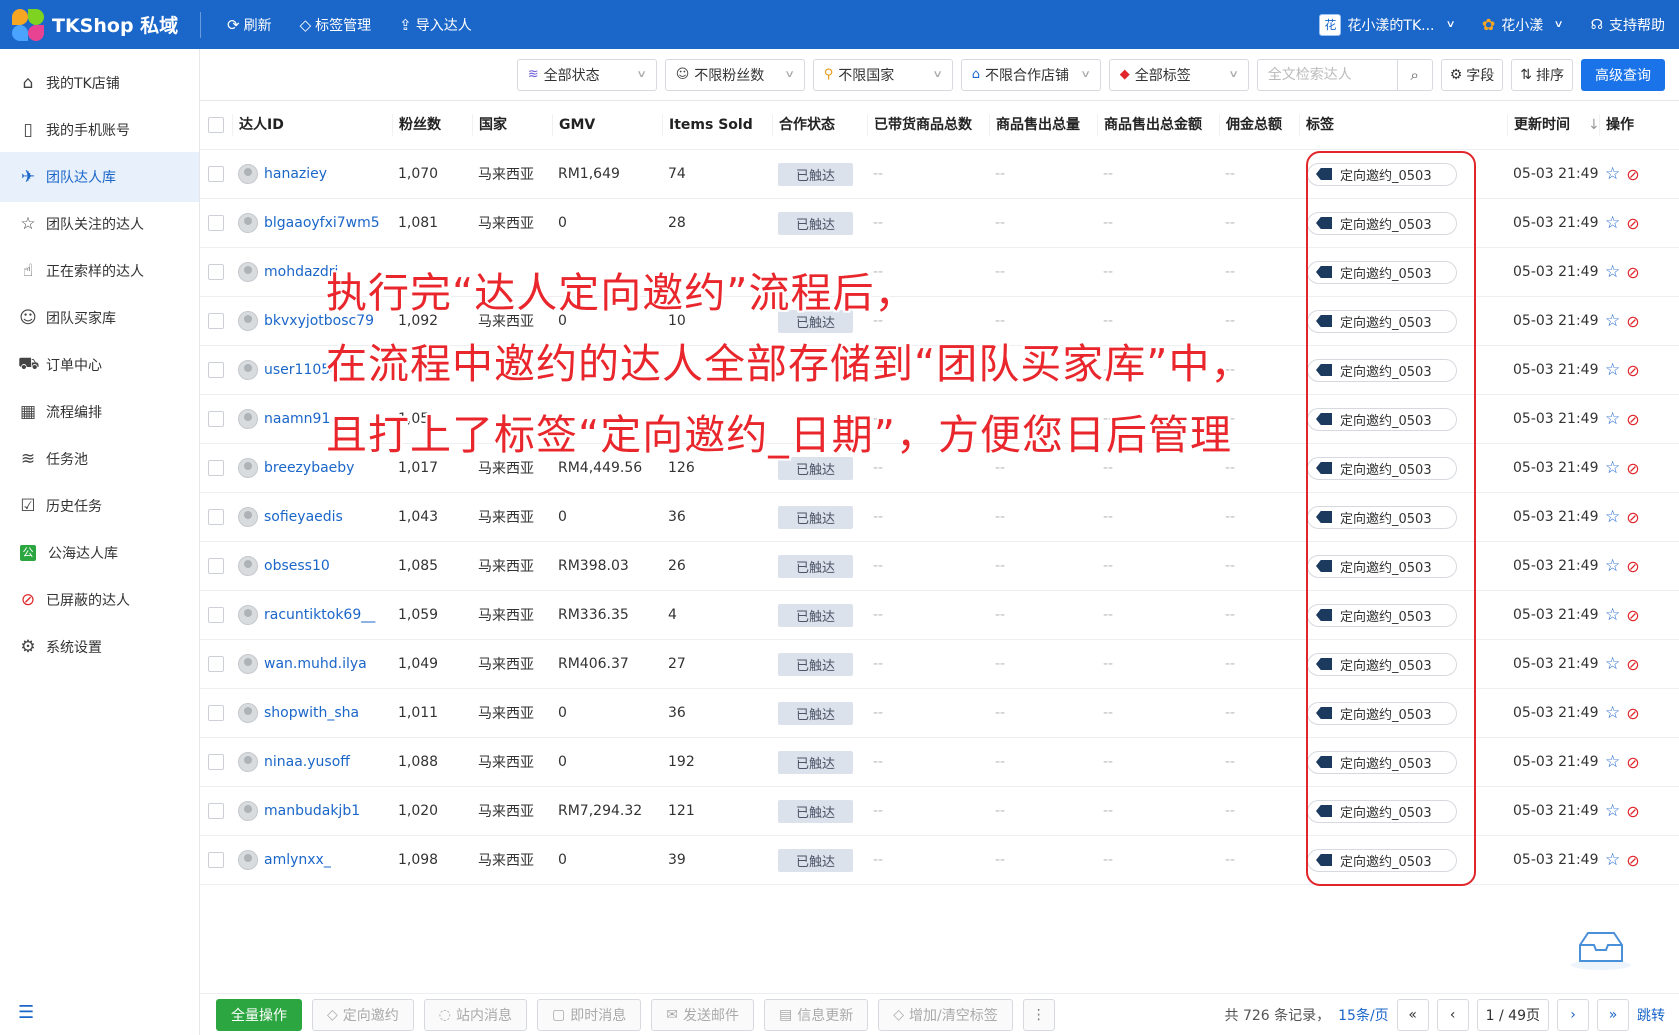 This screenshot has width=1679, height=1035. Describe the element at coordinates (816, 1014) in the screenshot. I see `footer-action-4: ▤ 信息更新` at that location.